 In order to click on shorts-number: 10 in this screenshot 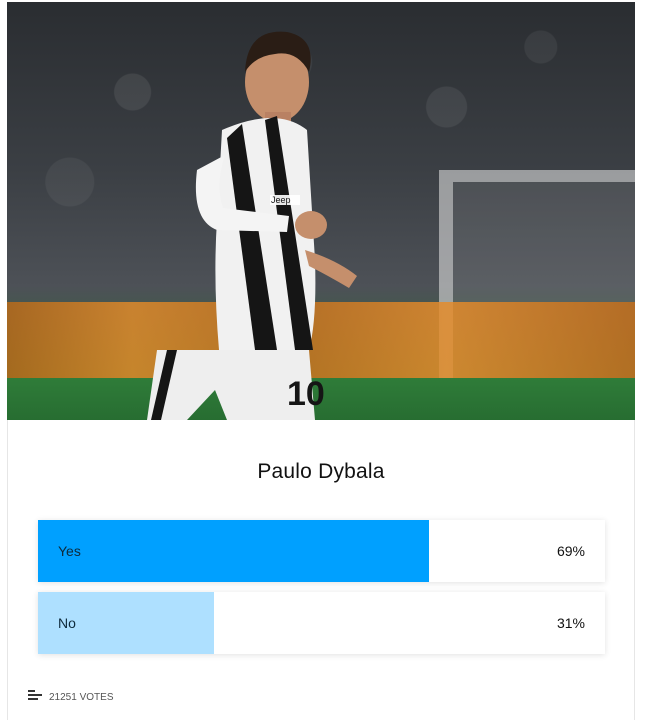, I will do `click(306, 394)`.